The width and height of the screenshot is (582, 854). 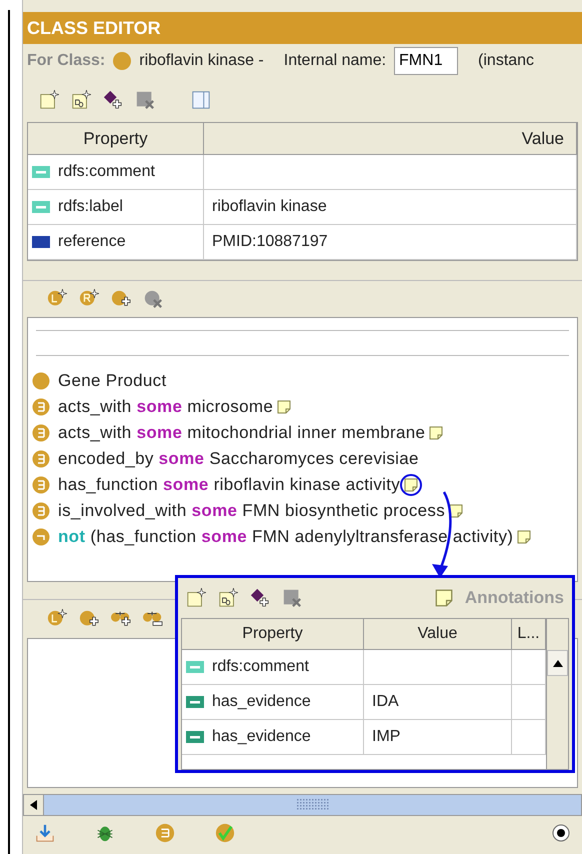 I want to click on table-cell: riboflavin kinase, so click(x=390, y=207).